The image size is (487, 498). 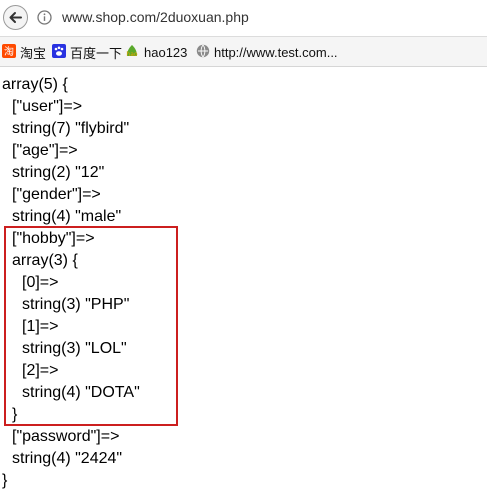 I want to click on address-bar: www.shop.com/2duoxuan.php, so click(x=243, y=18).